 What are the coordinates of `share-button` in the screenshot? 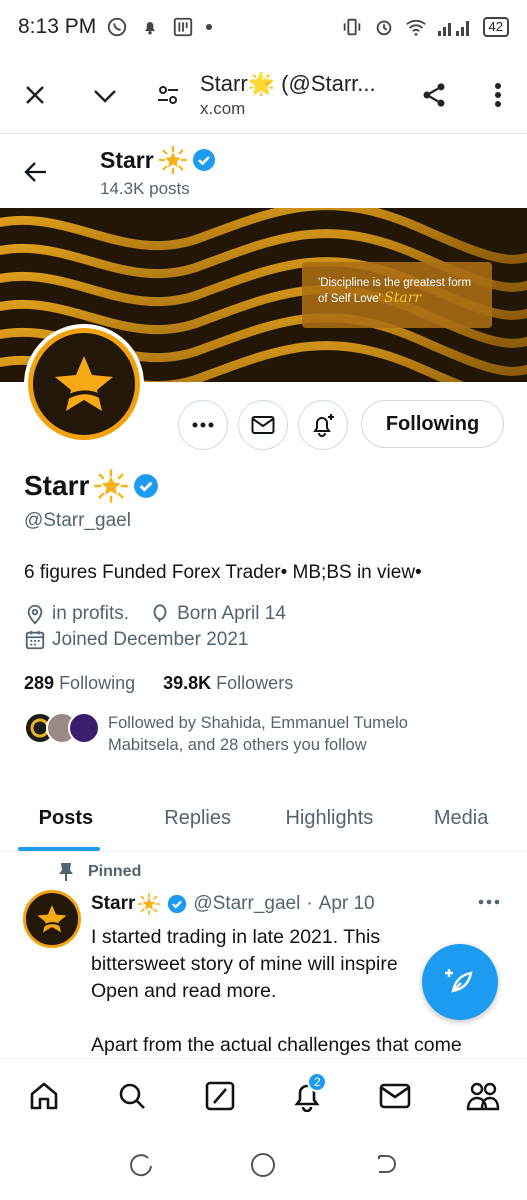 It's located at (434, 95).